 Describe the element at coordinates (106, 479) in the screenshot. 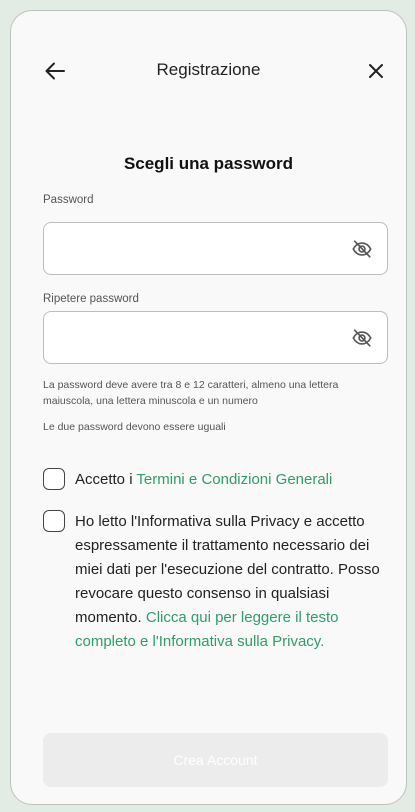

I see `terms-prefix: Accetto i` at that location.